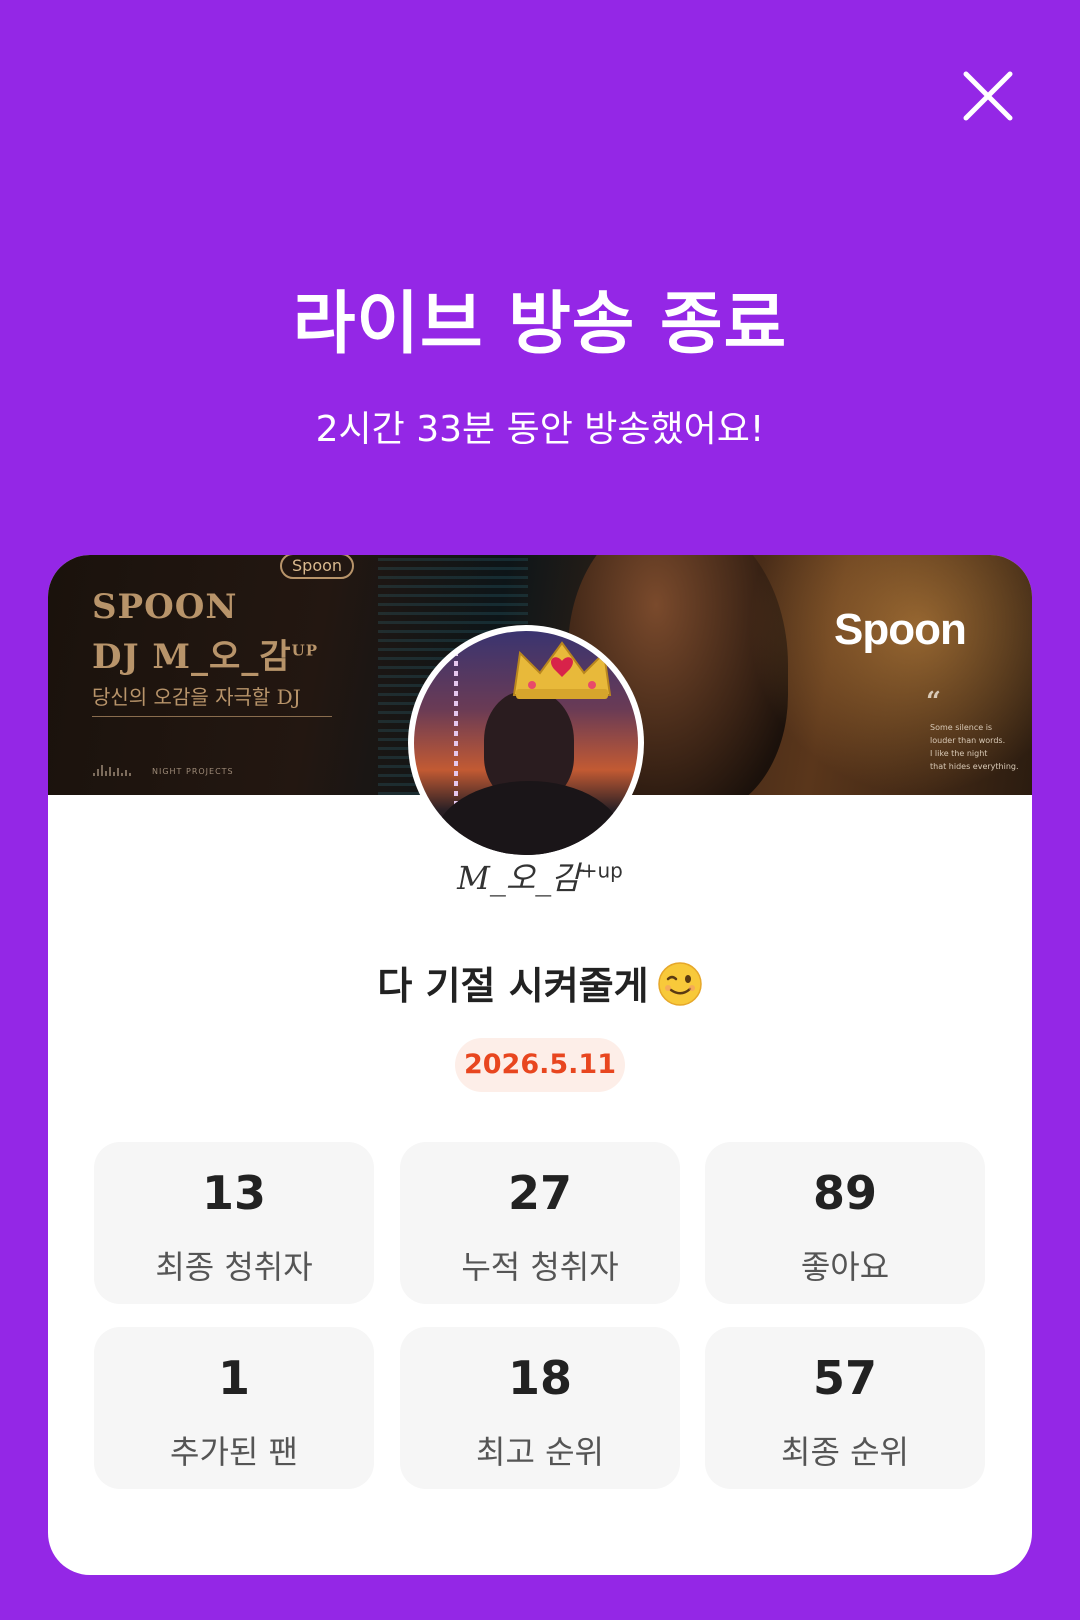 This screenshot has height=1620, width=1080. What do you see at coordinates (540, 429) in the screenshot?
I see `broadcast-duration: 2시간 33분 동안 방송했어요!` at bounding box center [540, 429].